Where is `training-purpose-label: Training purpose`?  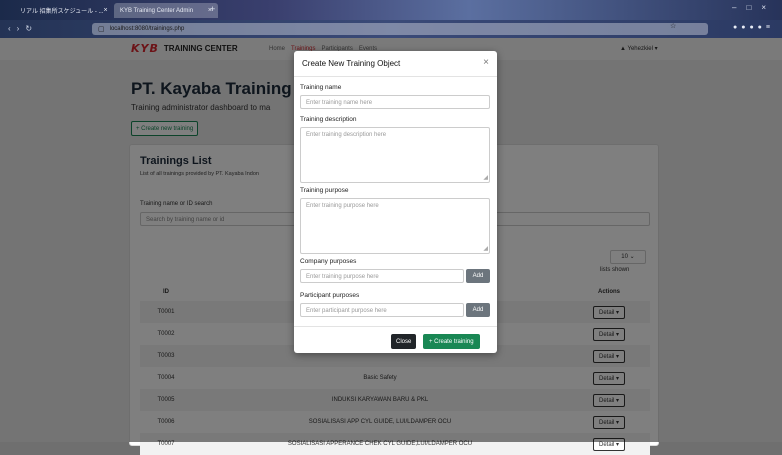 training-purpose-label: Training purpose is located at coordinates (324, 190).